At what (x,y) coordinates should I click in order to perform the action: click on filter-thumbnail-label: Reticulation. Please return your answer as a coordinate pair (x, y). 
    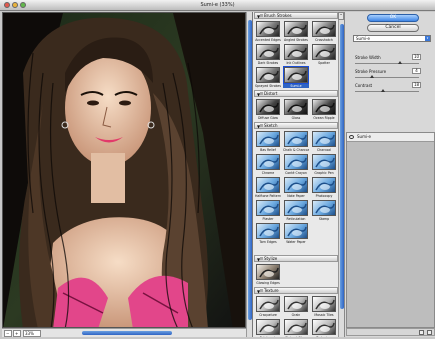
    Looking at the image, I should click on (296, 219).